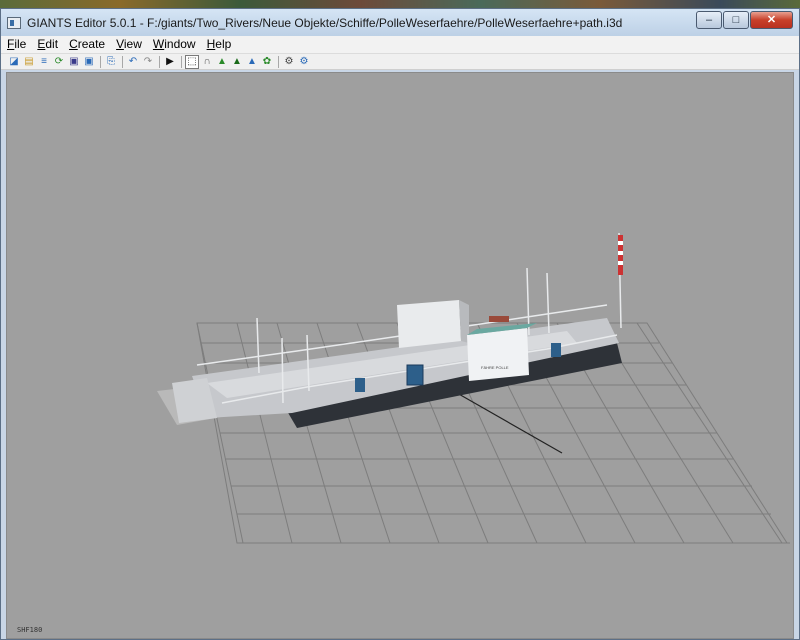 This screenshot has width=800, height=640. What do you see at coordinates (47, 44) in the screenshot?
I see `menu-edit: Edit` at bounding box center [47, 44].